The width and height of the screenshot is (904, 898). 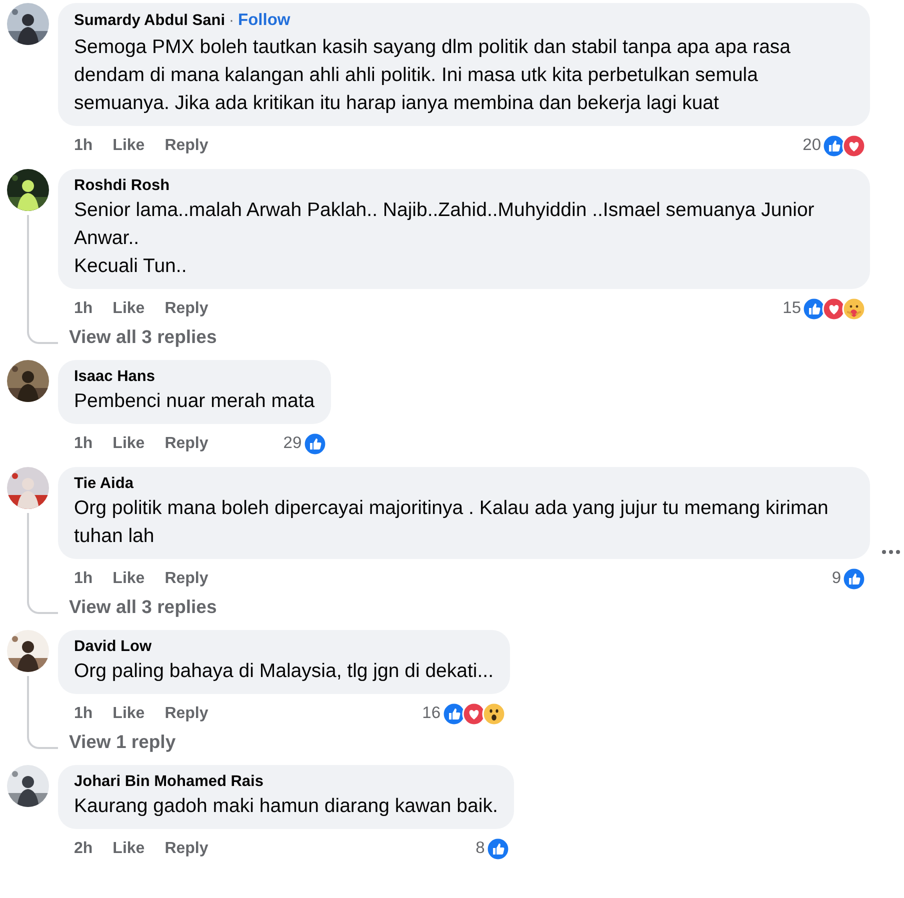 I want to click on timestamp: 2h, so click(x=83, y=848).